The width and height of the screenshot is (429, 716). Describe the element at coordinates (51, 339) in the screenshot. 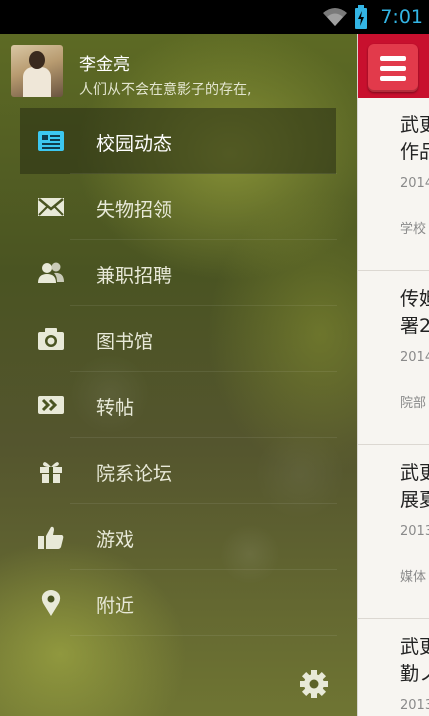

I see `camera-icon` at that location.